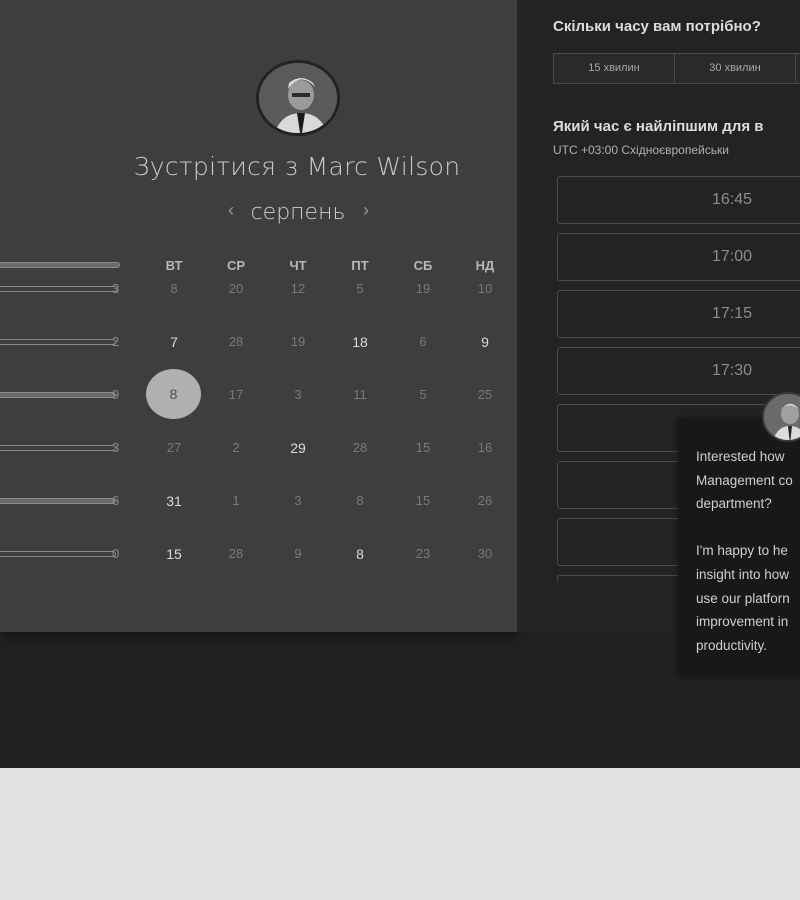 This screenshot has width=800, height=900. Describe the element at coordinates (732, 370) in the screenshot. I see `time-slot-label: 17:30` at that location.